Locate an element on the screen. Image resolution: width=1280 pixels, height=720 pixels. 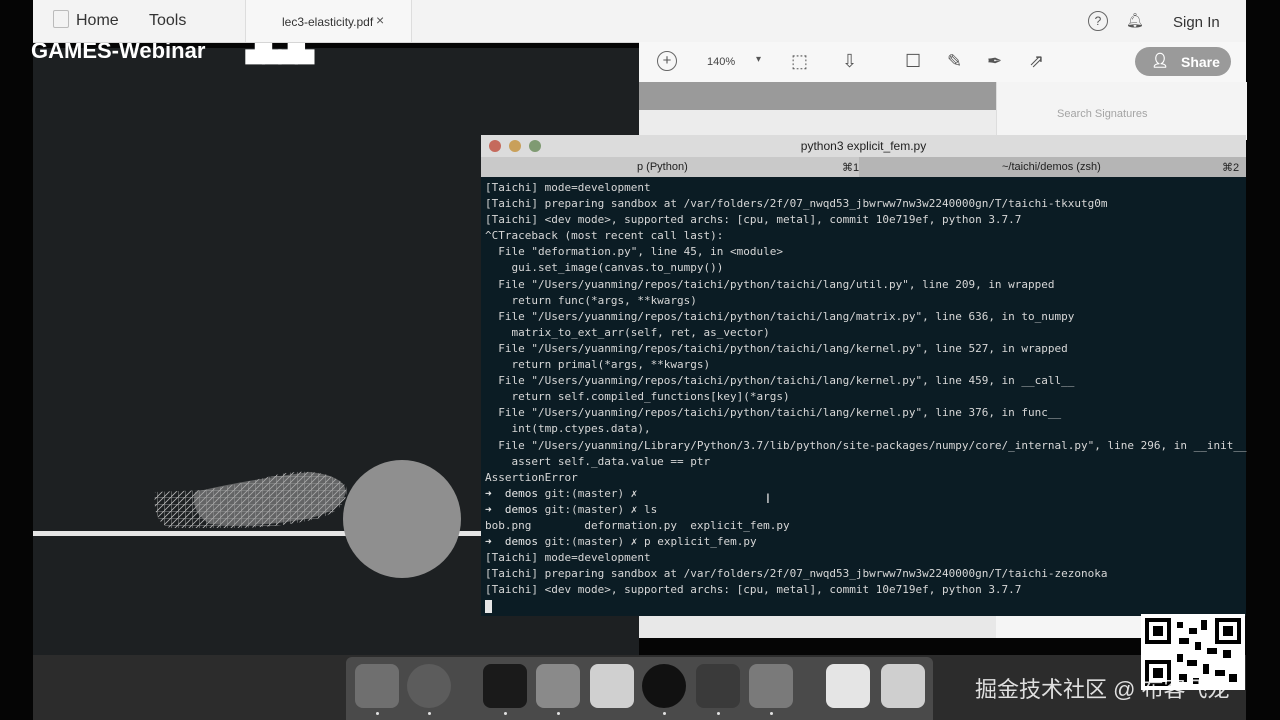
tab-home: Home is located at coordinates (97, 21).